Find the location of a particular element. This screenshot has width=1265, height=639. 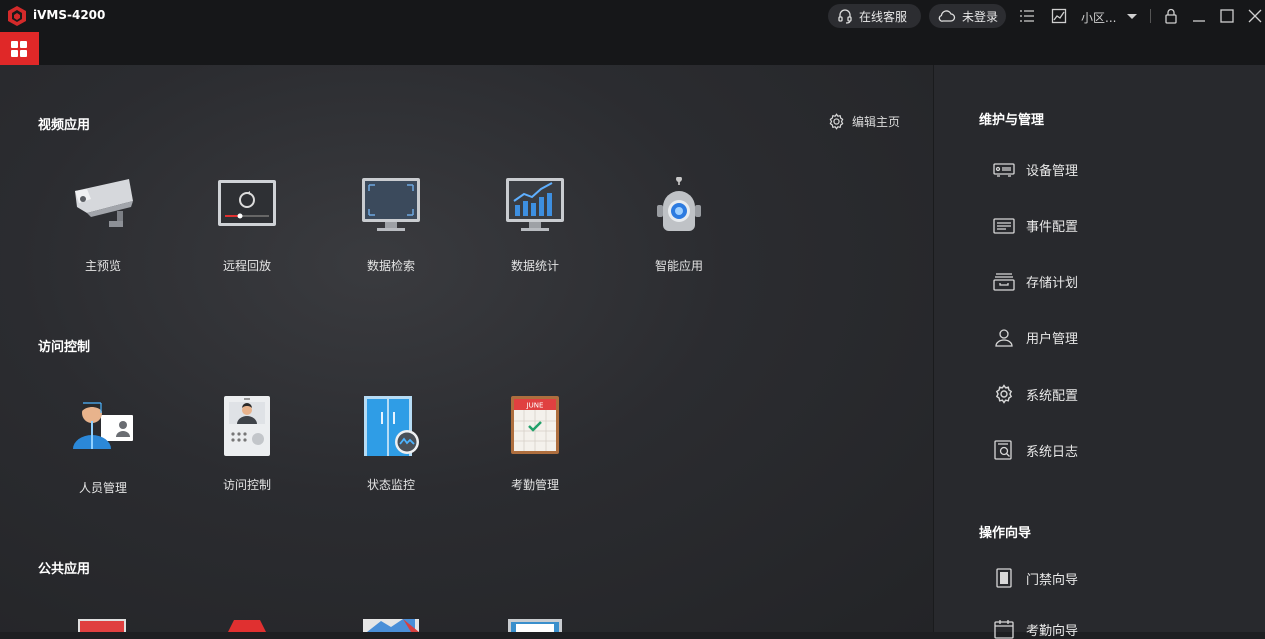

app-main-preview: 主预览 is located at coordinates (103, 227).